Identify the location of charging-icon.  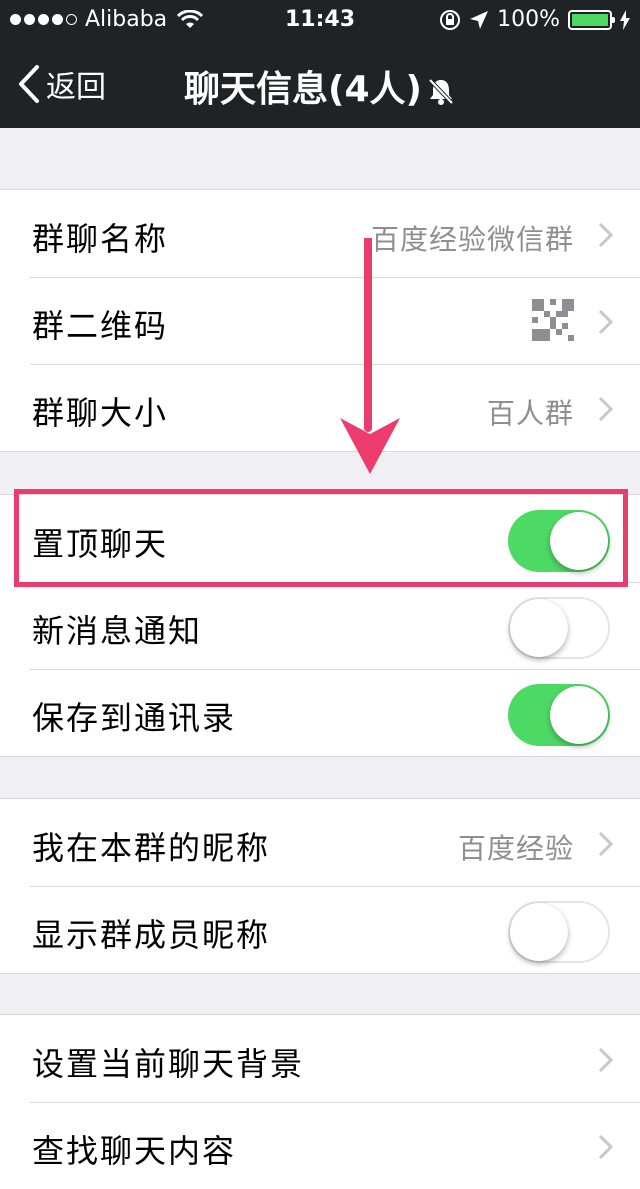
(625, 19).